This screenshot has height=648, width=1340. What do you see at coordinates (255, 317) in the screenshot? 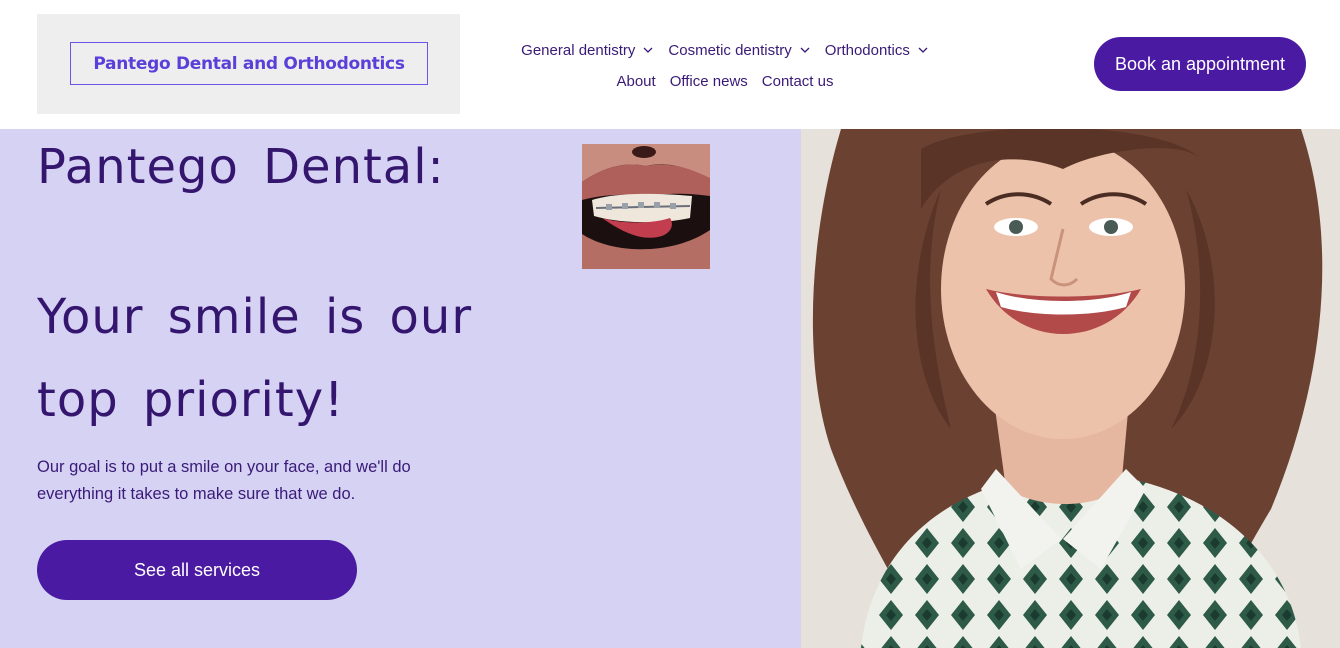
I see `hero-title-line2: Your smile is our` at bounding box center [255, 317].